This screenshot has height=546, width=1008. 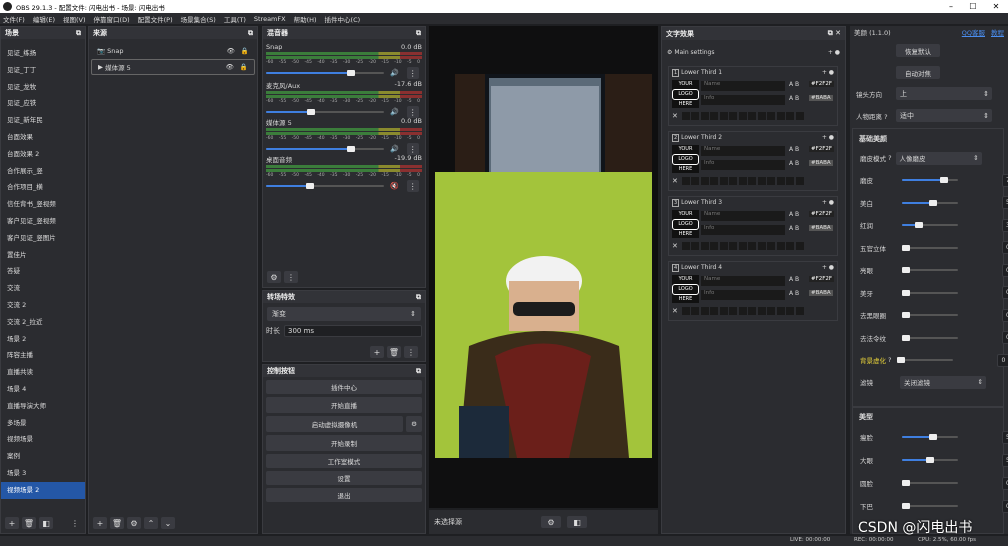 I want to click on info-input: Info, so click(x=743, y=295).